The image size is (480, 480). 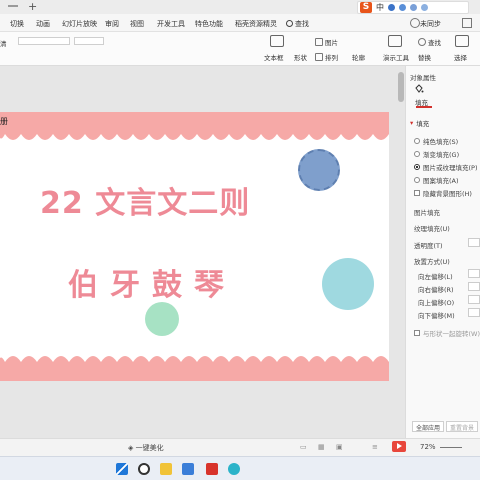 I want to click on find-button: 查找, so click(x=429, y=42).